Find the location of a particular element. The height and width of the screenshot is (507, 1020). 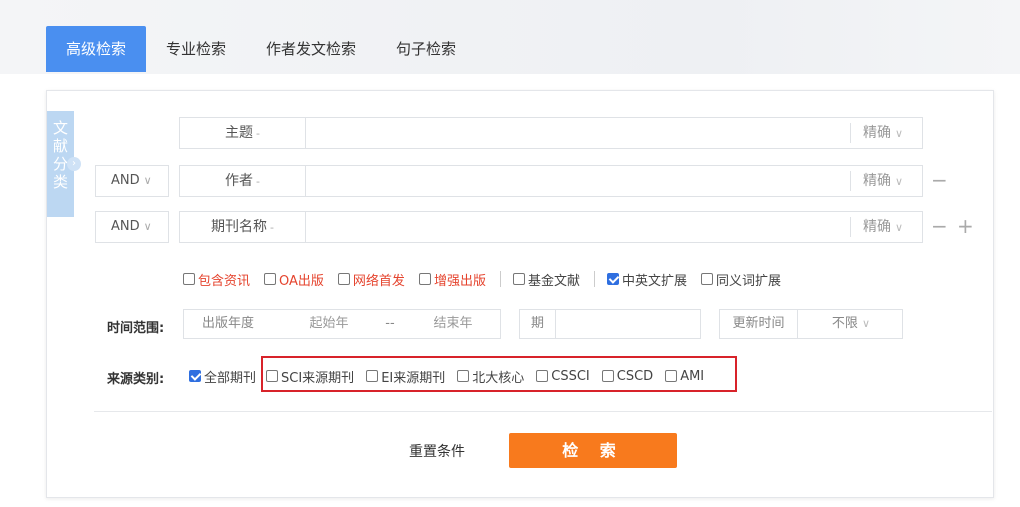

side-tag-char: 类 is located at coordinates (60, 182).